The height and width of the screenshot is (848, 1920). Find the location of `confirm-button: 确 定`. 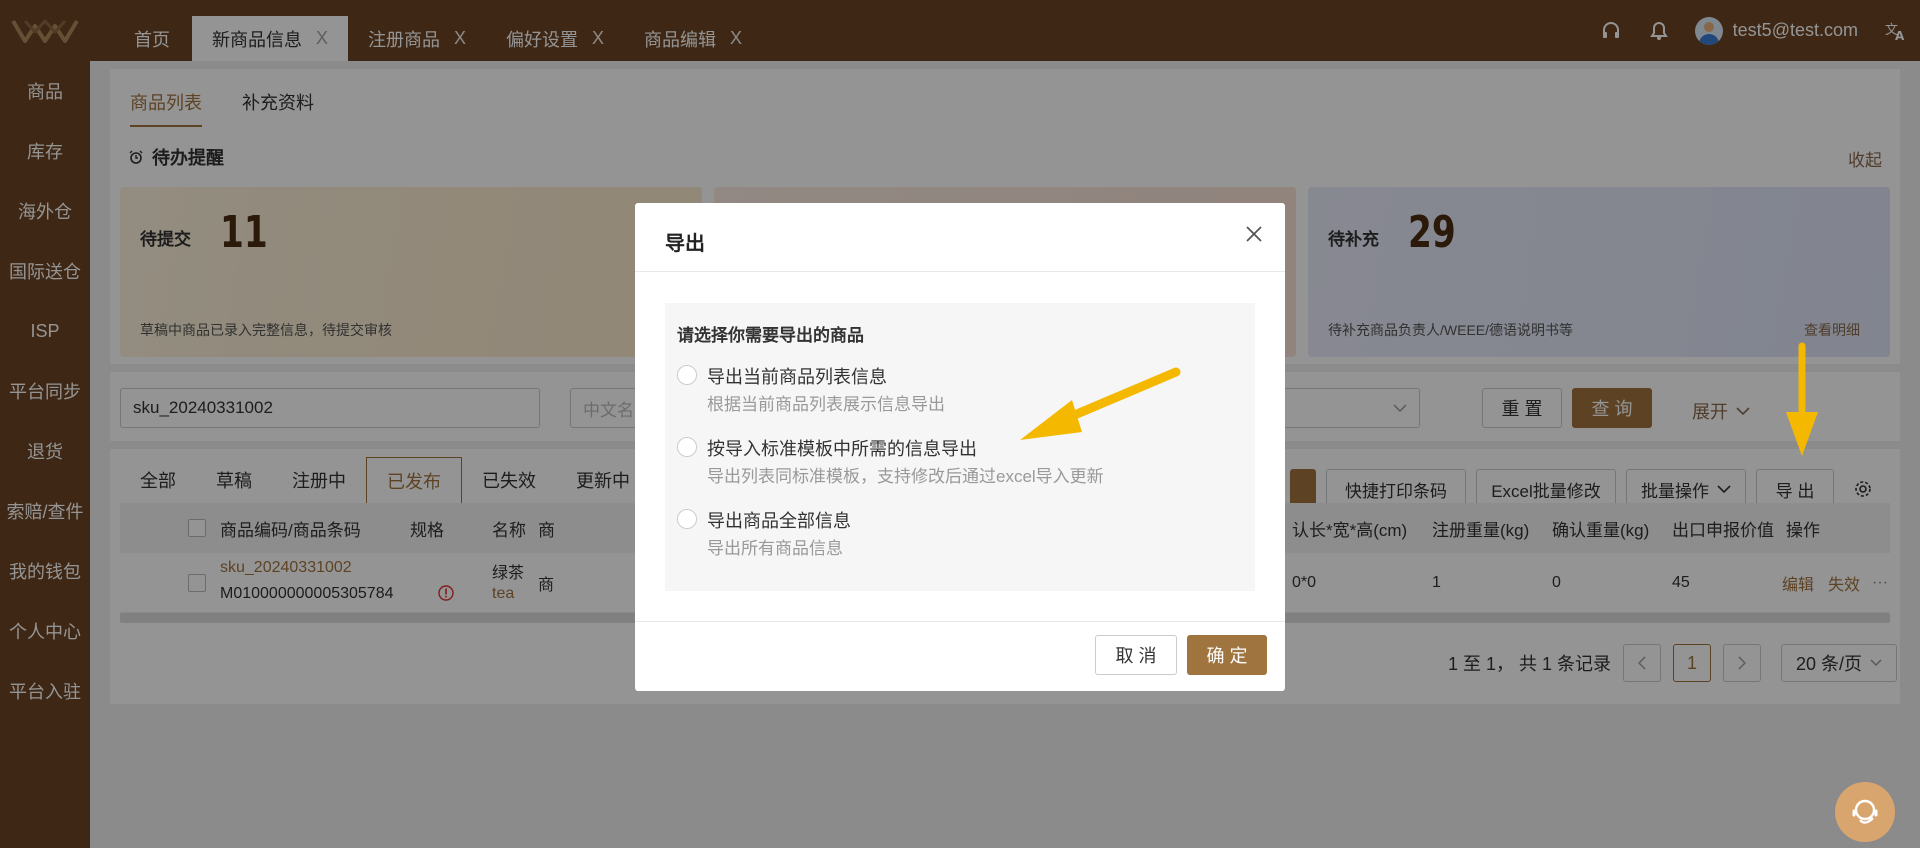

confirm-button: 确 定 is located at coordinates (1227, 655).